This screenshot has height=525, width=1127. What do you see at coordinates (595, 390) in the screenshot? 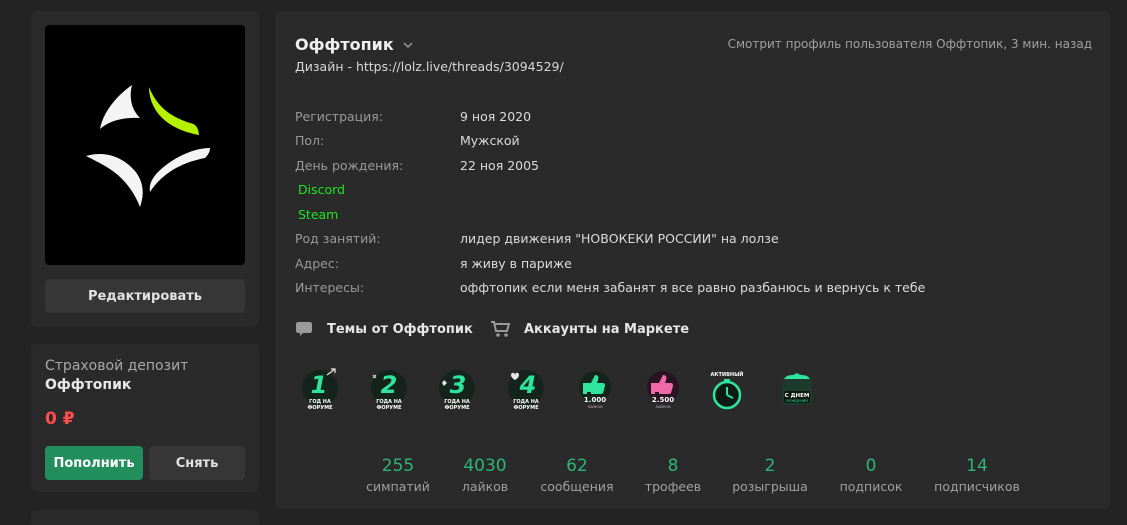
I see `likes-1000-trophy-icon: 1.000 ЛАЙКОВ` at bounding box center [595, 390].